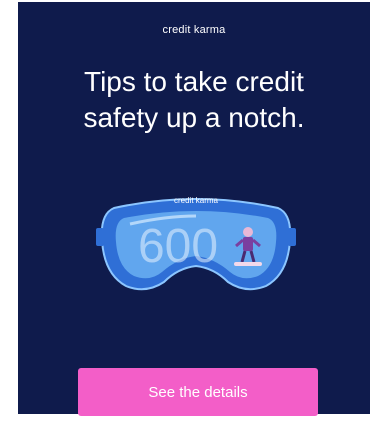 Image resolution: width=383 pixels, height=445 pixels. I want to click on headline-line-1: Tips to take credit, so click(194, 81).